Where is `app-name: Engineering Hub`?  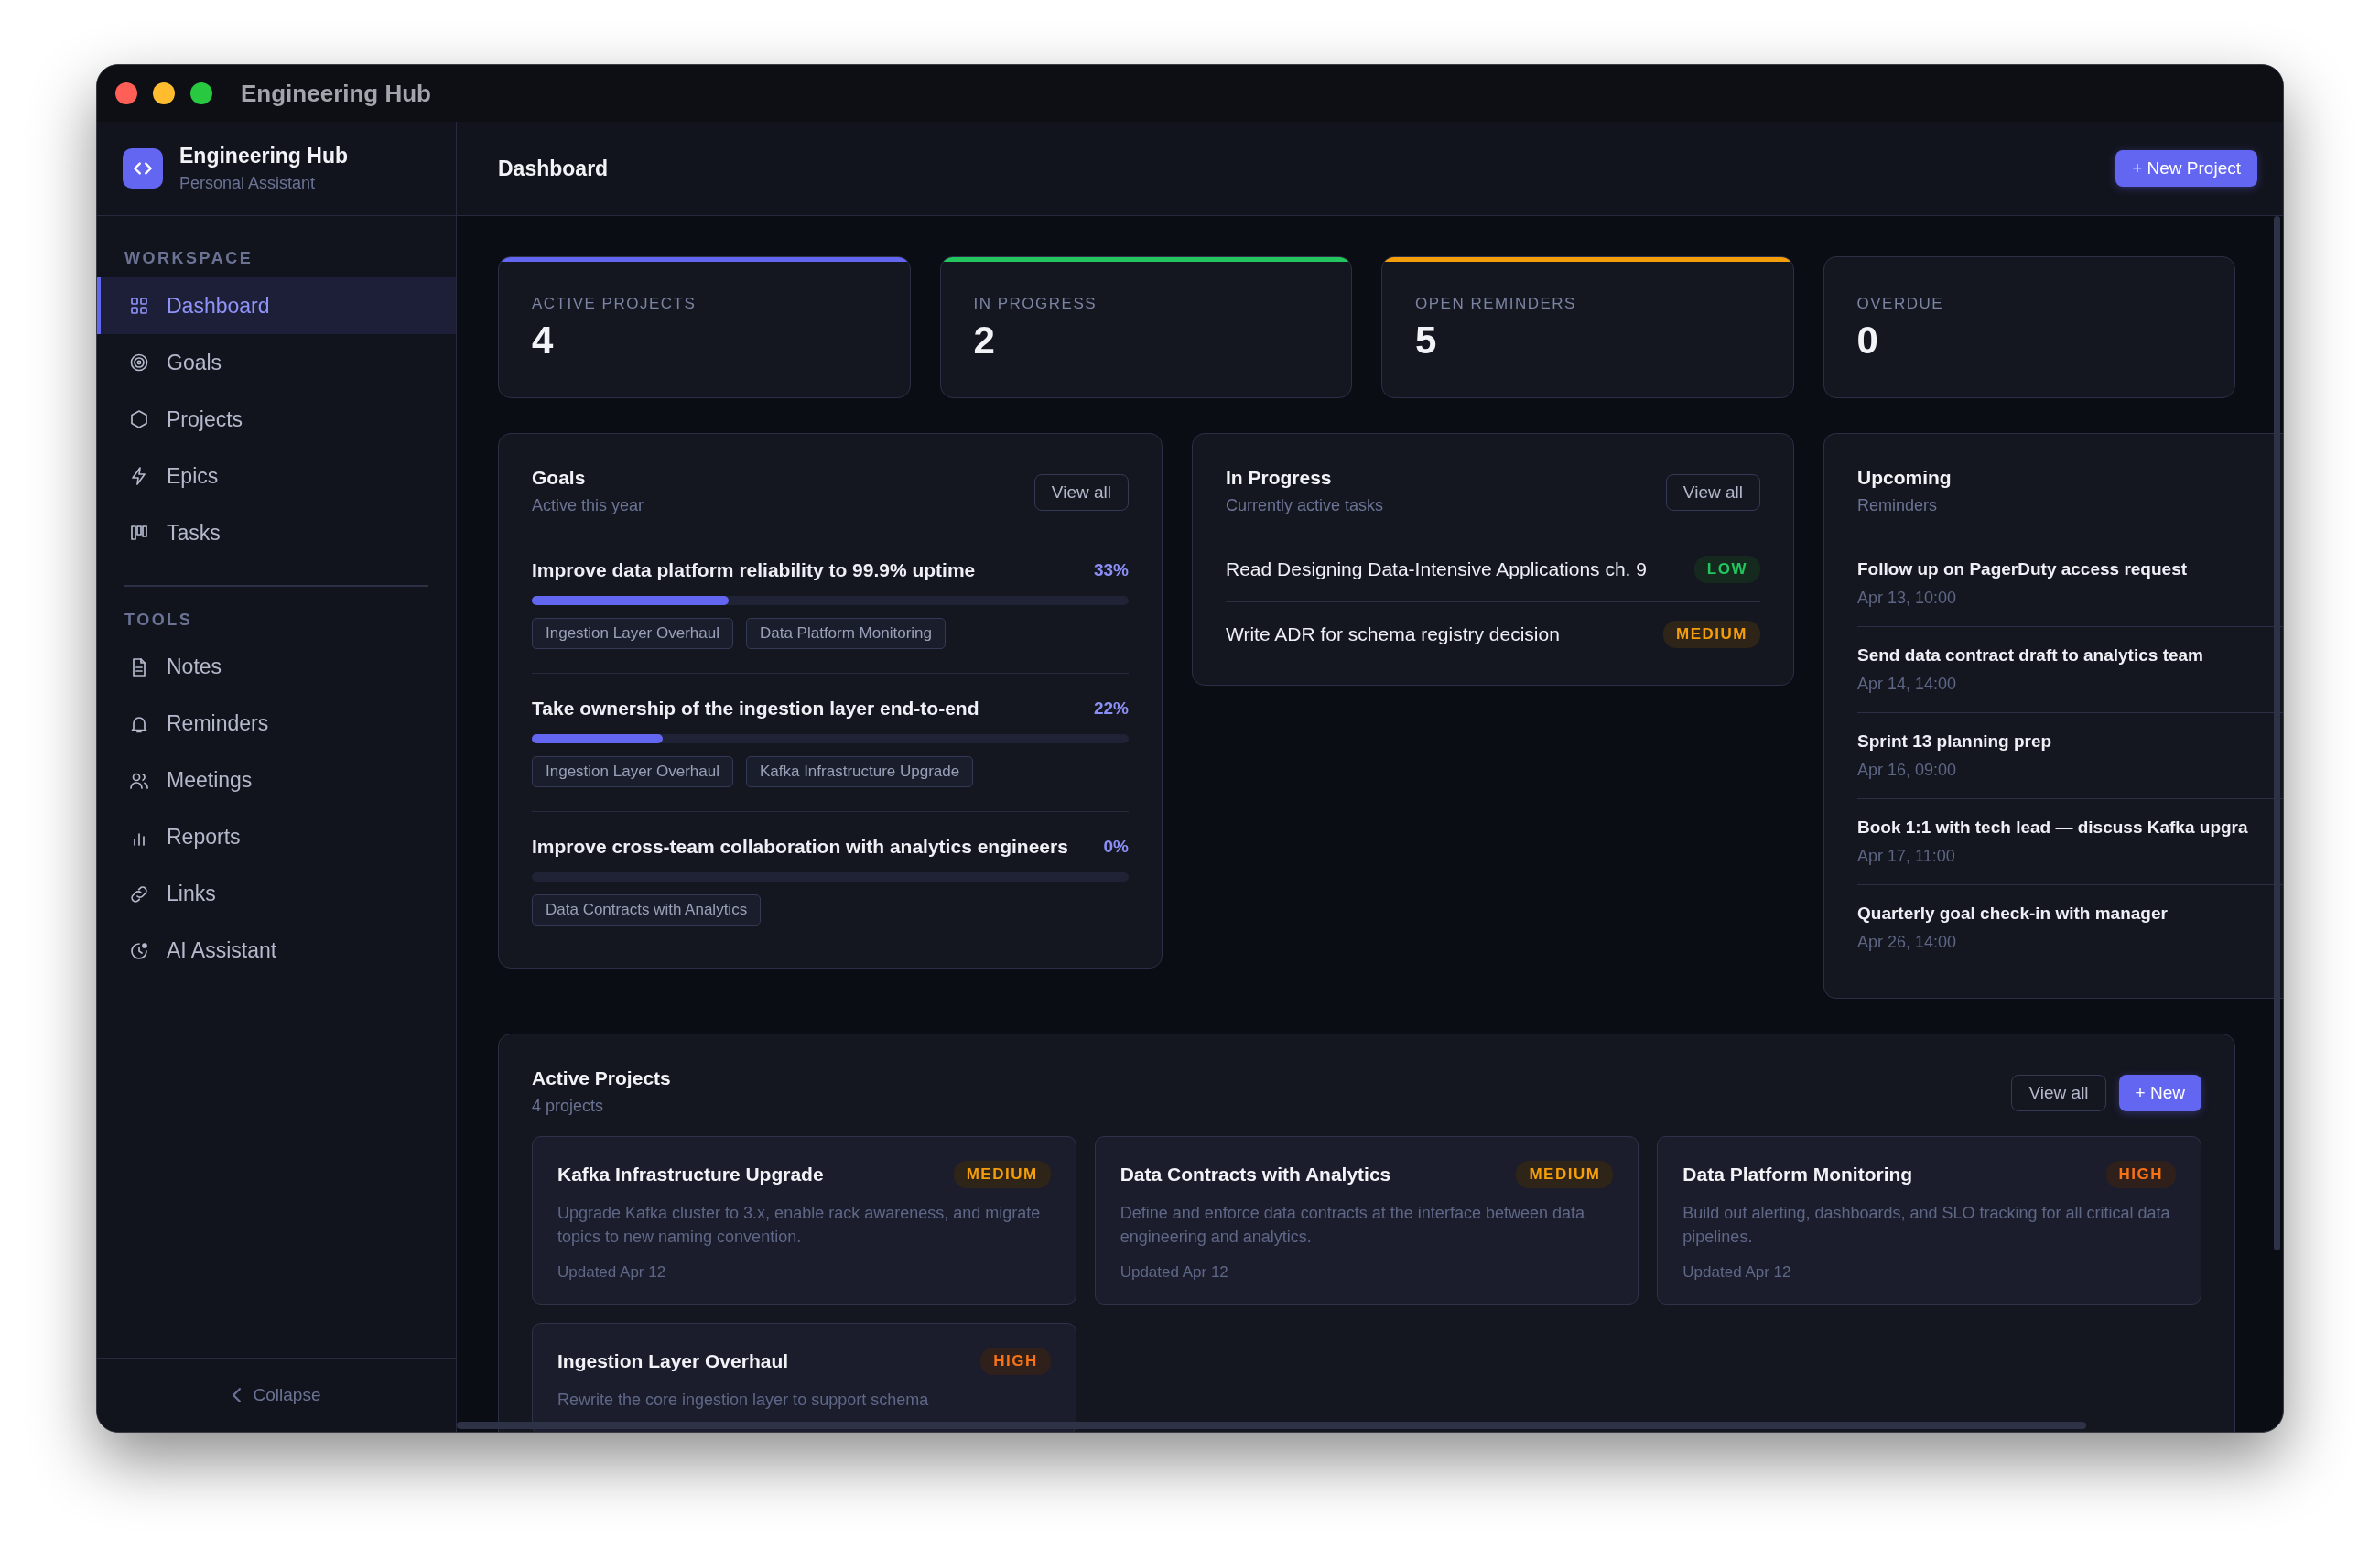 app-name: Engineering Hub is located at coordinates (263, 156).